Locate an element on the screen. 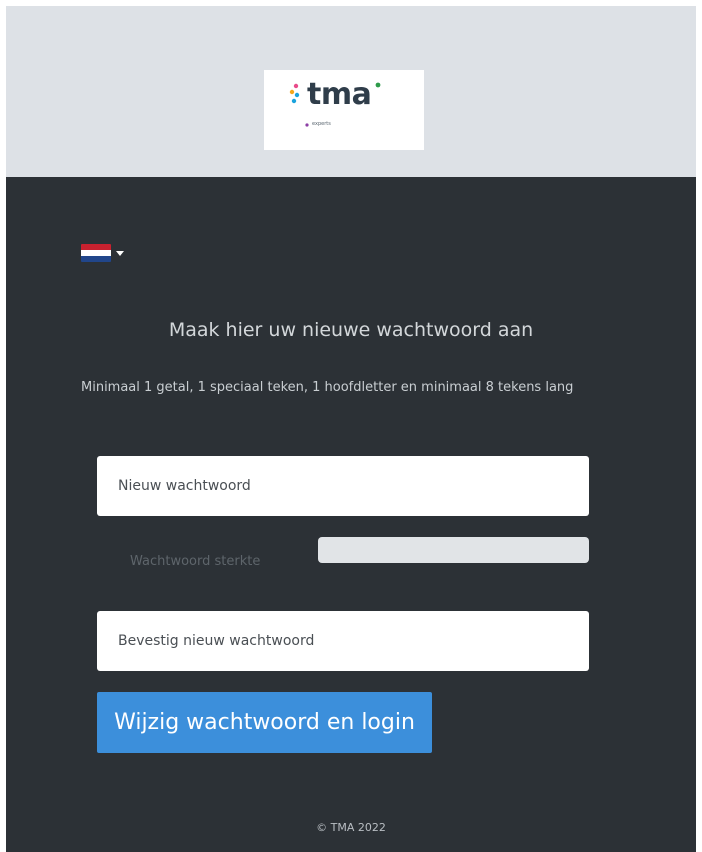 This screenshot has width=702, height=852. netherlands-flag-icon is located at coordinates (96, 253).